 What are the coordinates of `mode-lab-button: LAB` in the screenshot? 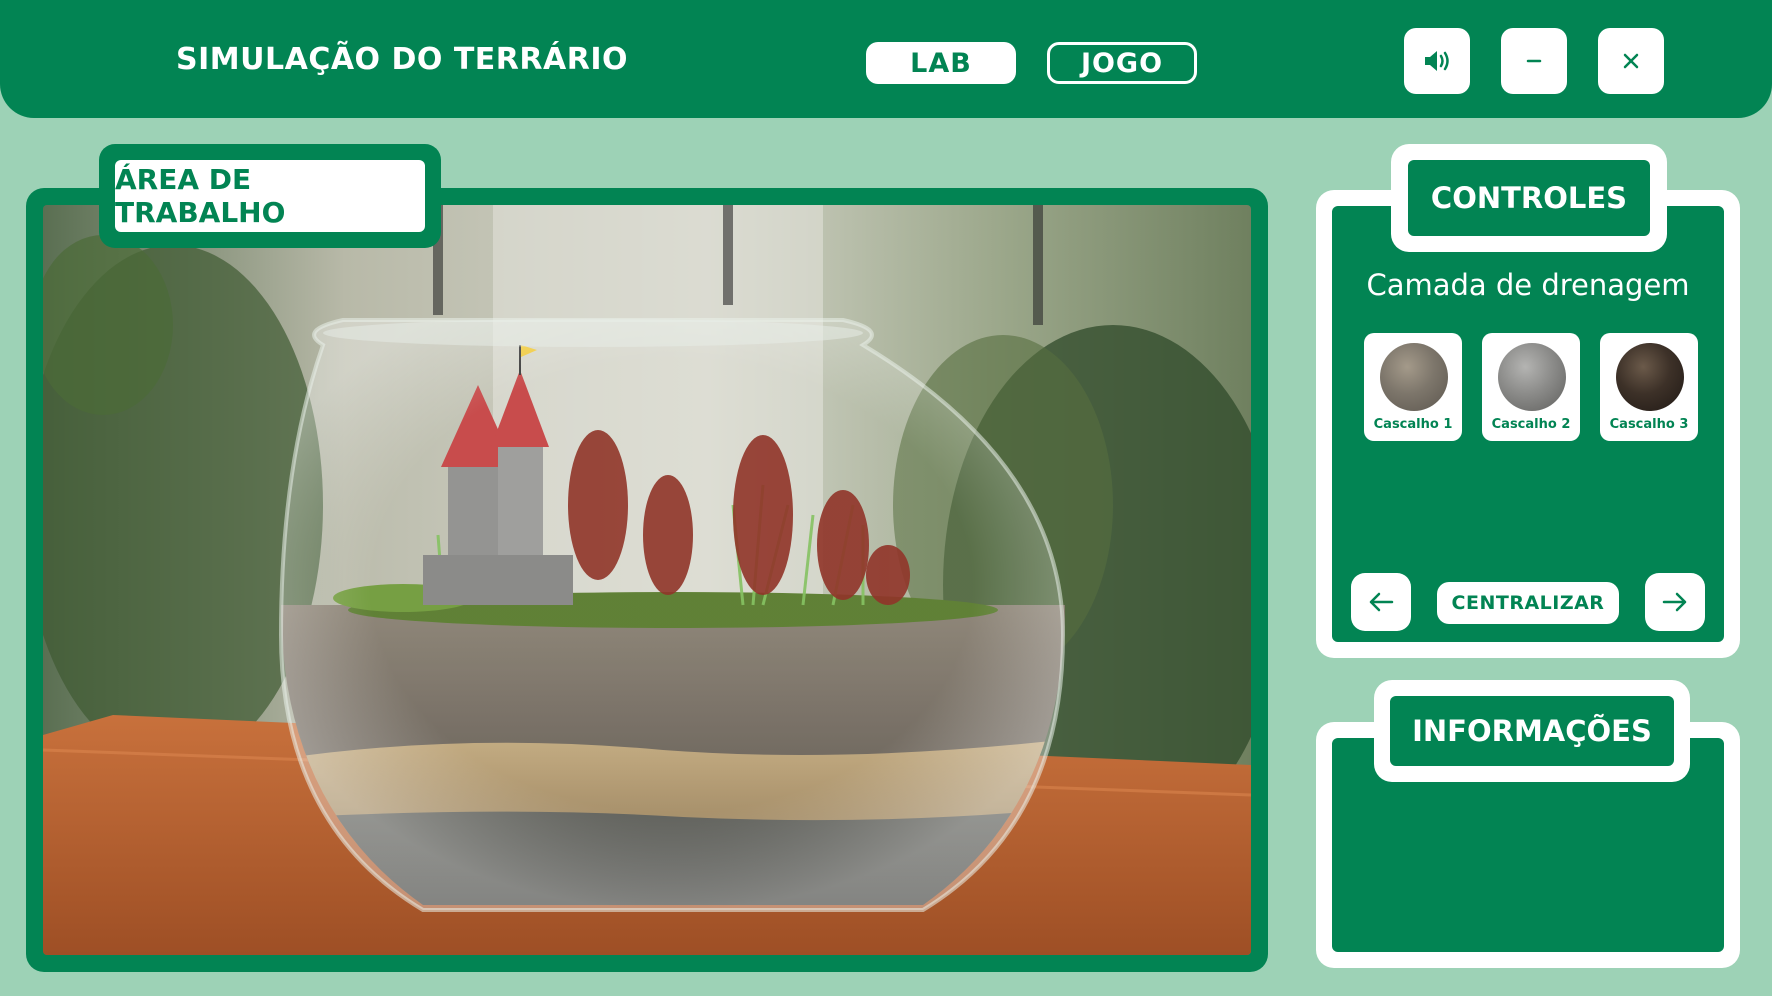 It's located at (941, 63).